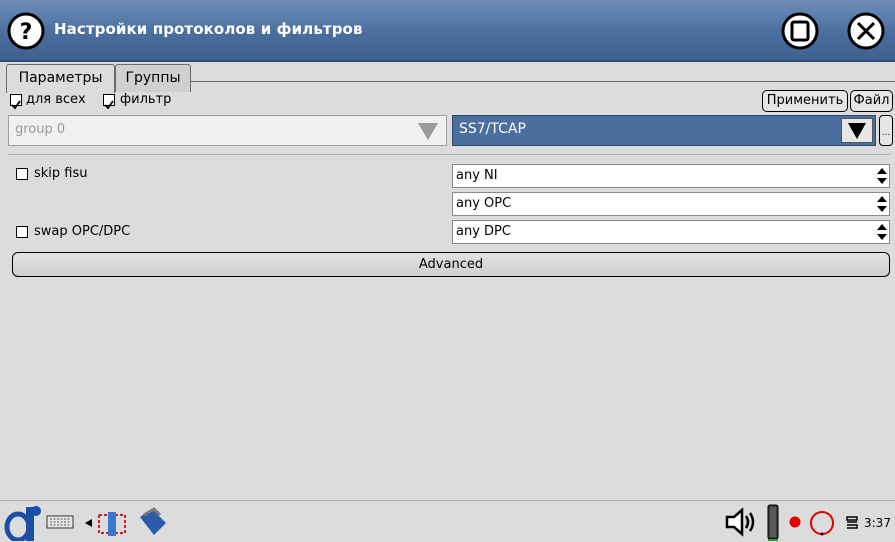 This screenshot has width=895, height=542. I want to click on keyboard-icon, so click(60, 522).